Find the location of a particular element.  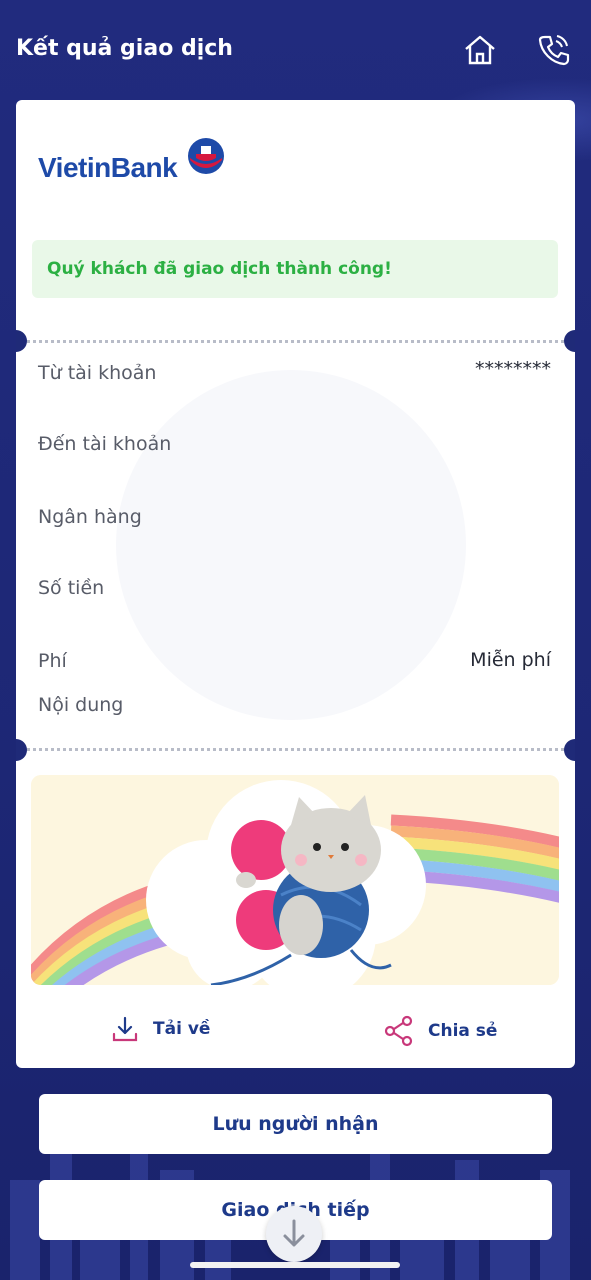

download-label: Tải về is located at coordinates (182, 1029).